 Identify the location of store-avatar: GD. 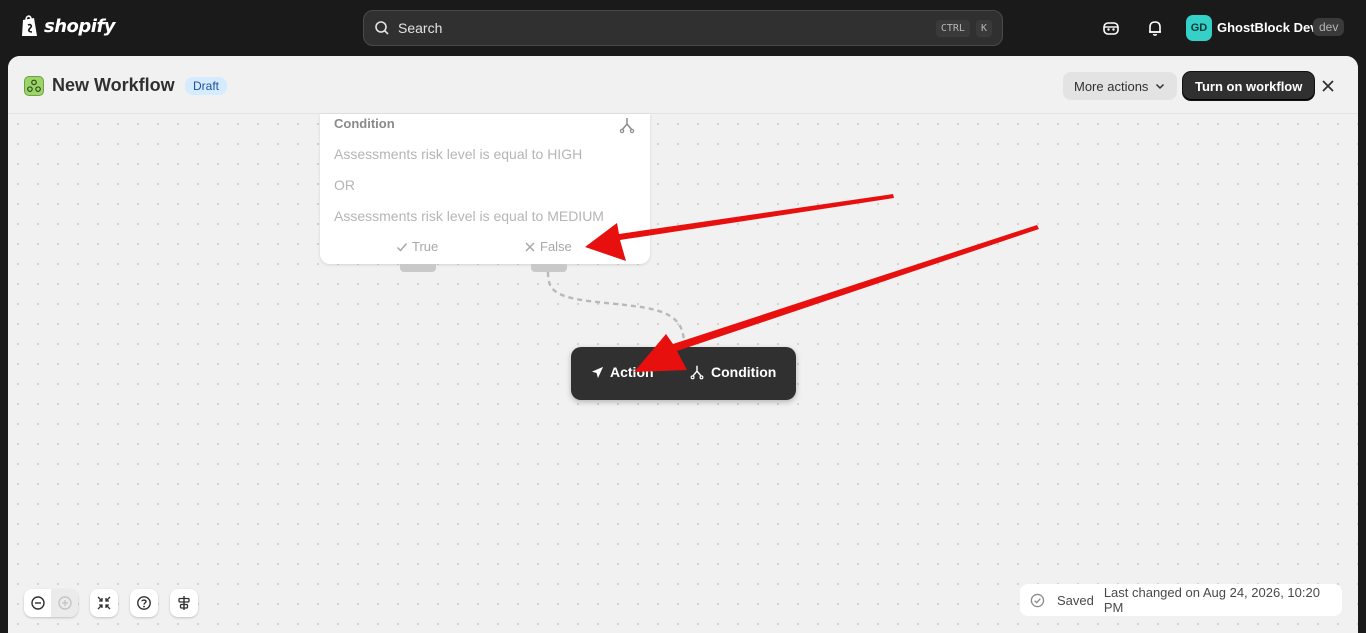
(1199, 28).